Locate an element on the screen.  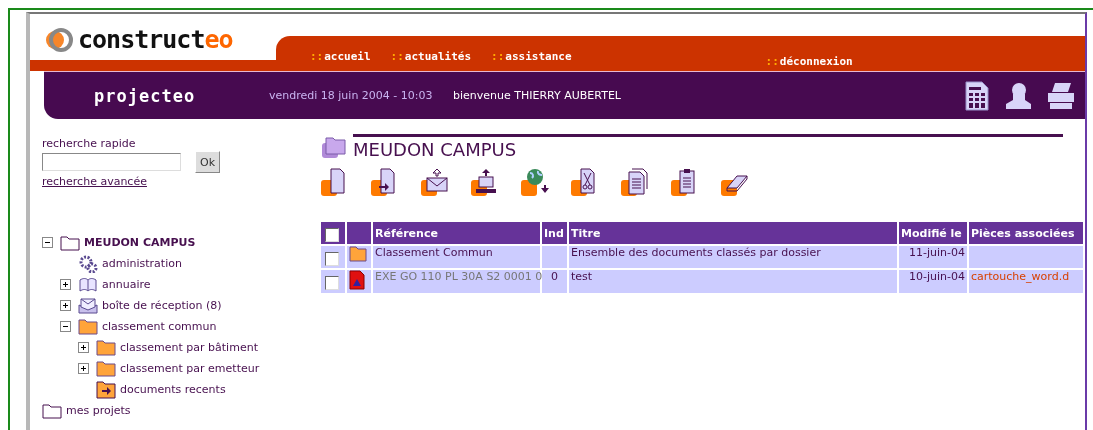
ok-button: Ok is located at coordinates (208, 162).